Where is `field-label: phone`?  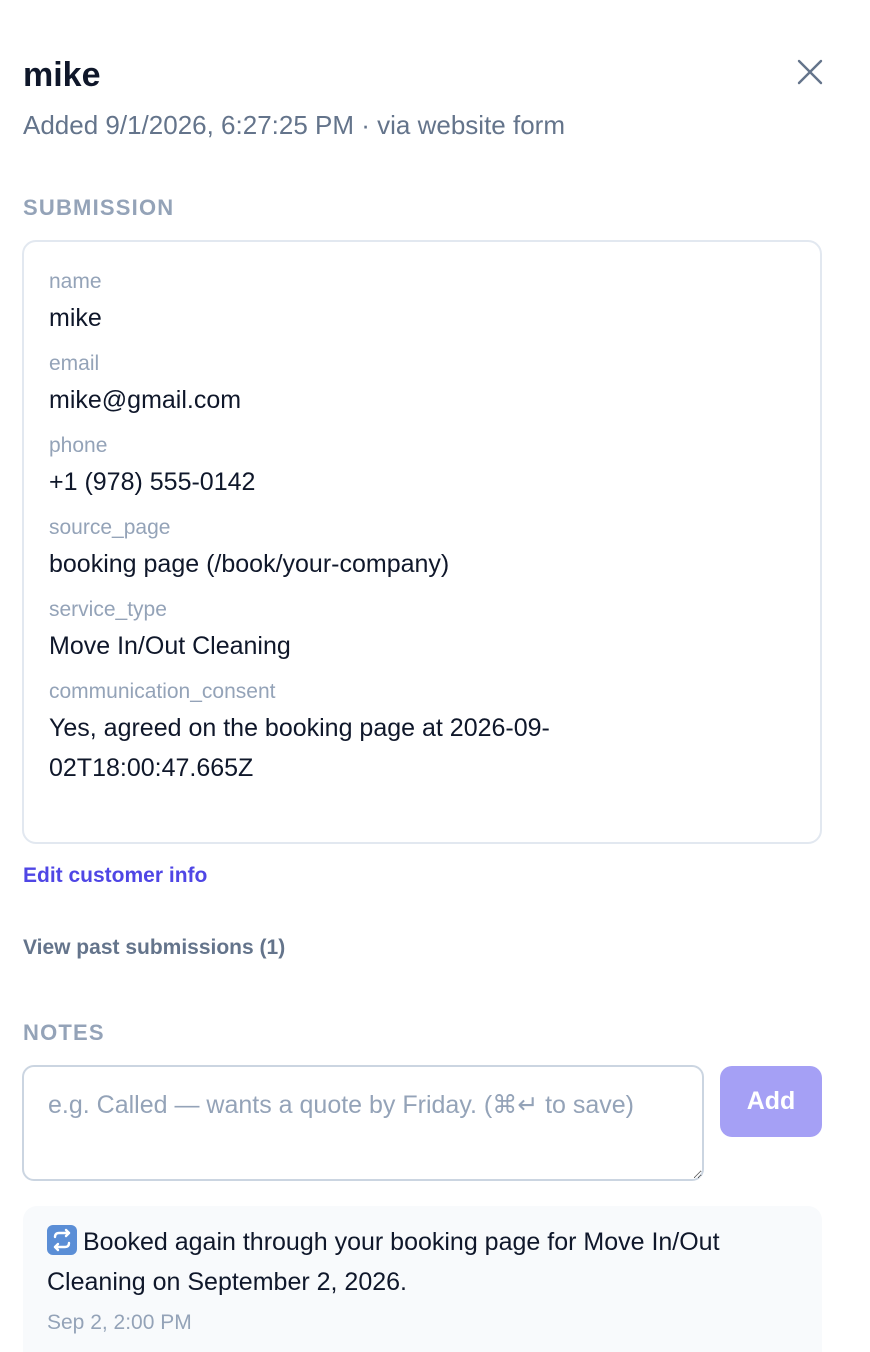
field-label: phone is located at coordinates (78, 445).